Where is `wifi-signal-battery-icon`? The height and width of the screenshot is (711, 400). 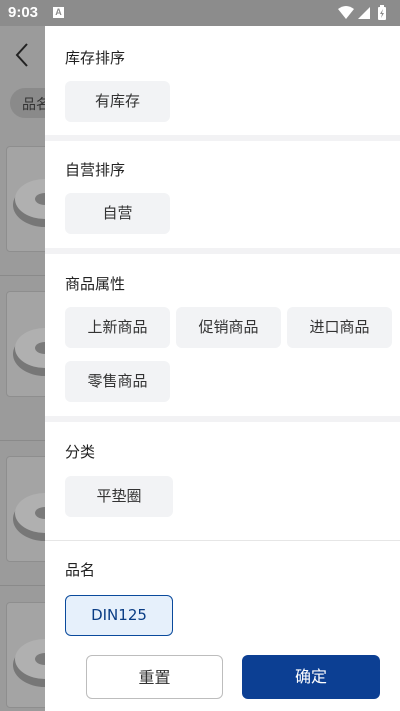 wifi-signal-battery-icon is located at coordinates (362, 12).